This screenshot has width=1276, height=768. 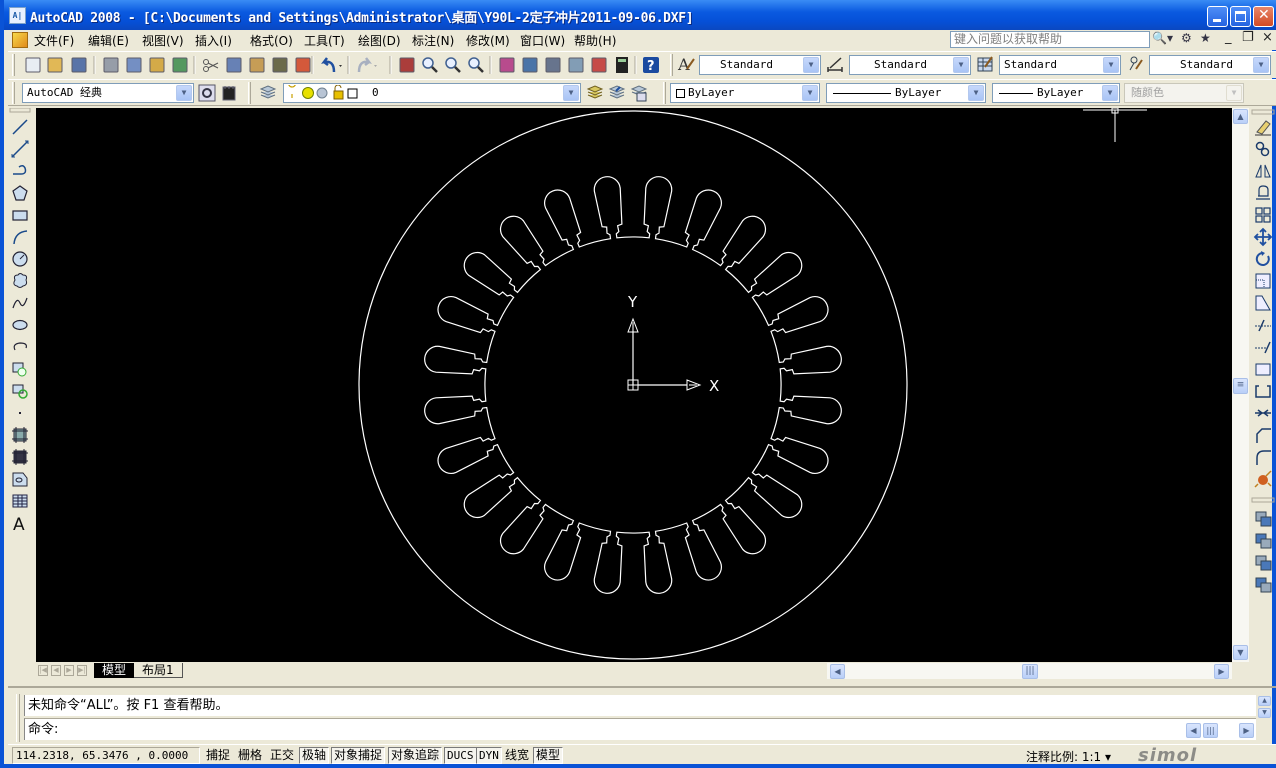 What do you see at coordinates (576, 65) in the screenshot?
I see `sheet-set-icon` at bounding box center [576, 65].